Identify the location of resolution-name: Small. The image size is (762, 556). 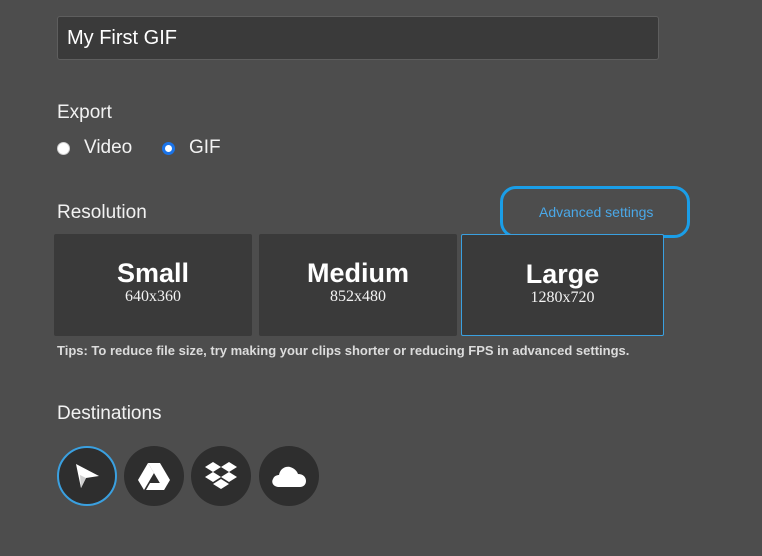
(153, 273).